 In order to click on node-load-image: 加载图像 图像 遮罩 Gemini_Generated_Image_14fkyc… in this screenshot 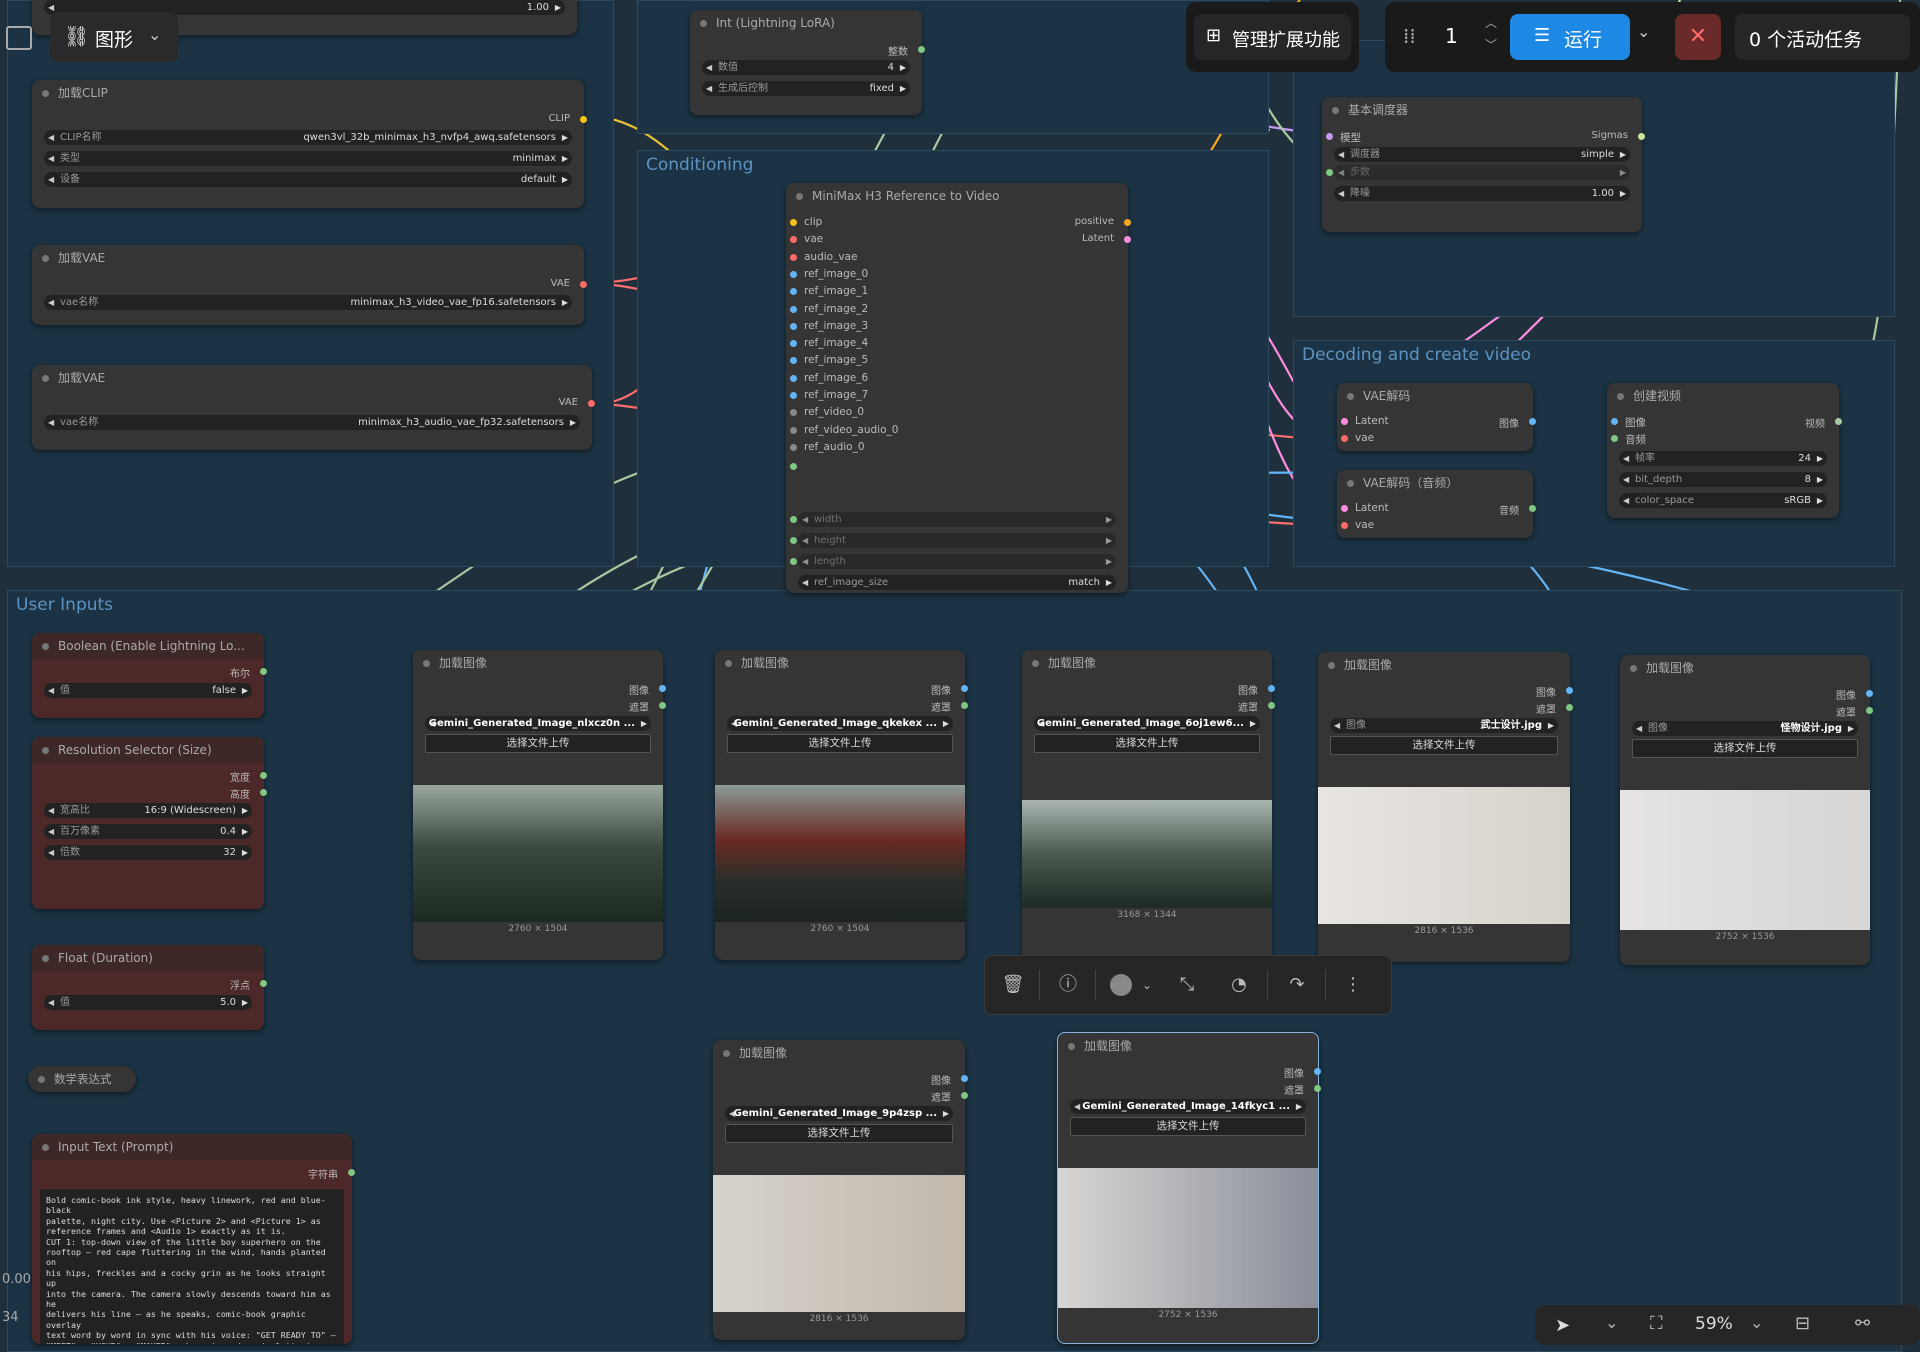, I will do `click(1189, 1188)`.